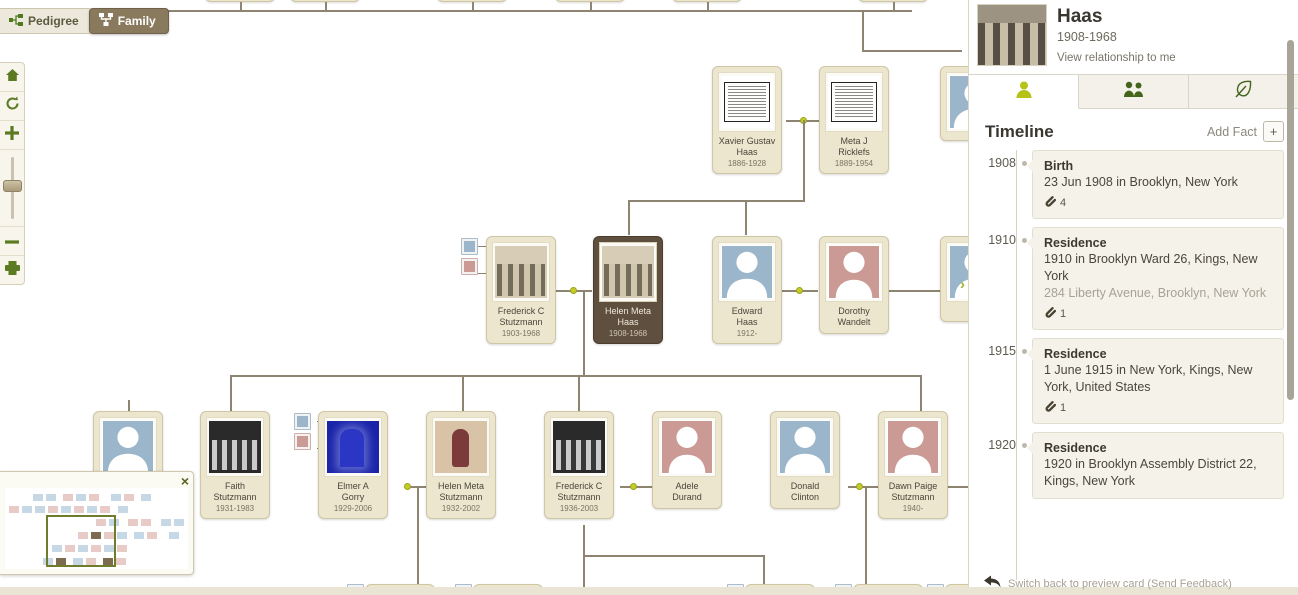 This screenshot has width=1298, height=595. What do you see at coordinates (1232, 132) in the screenshot?
I see `add-fact-label: Add Fact` at bounding box center [1232, 132].